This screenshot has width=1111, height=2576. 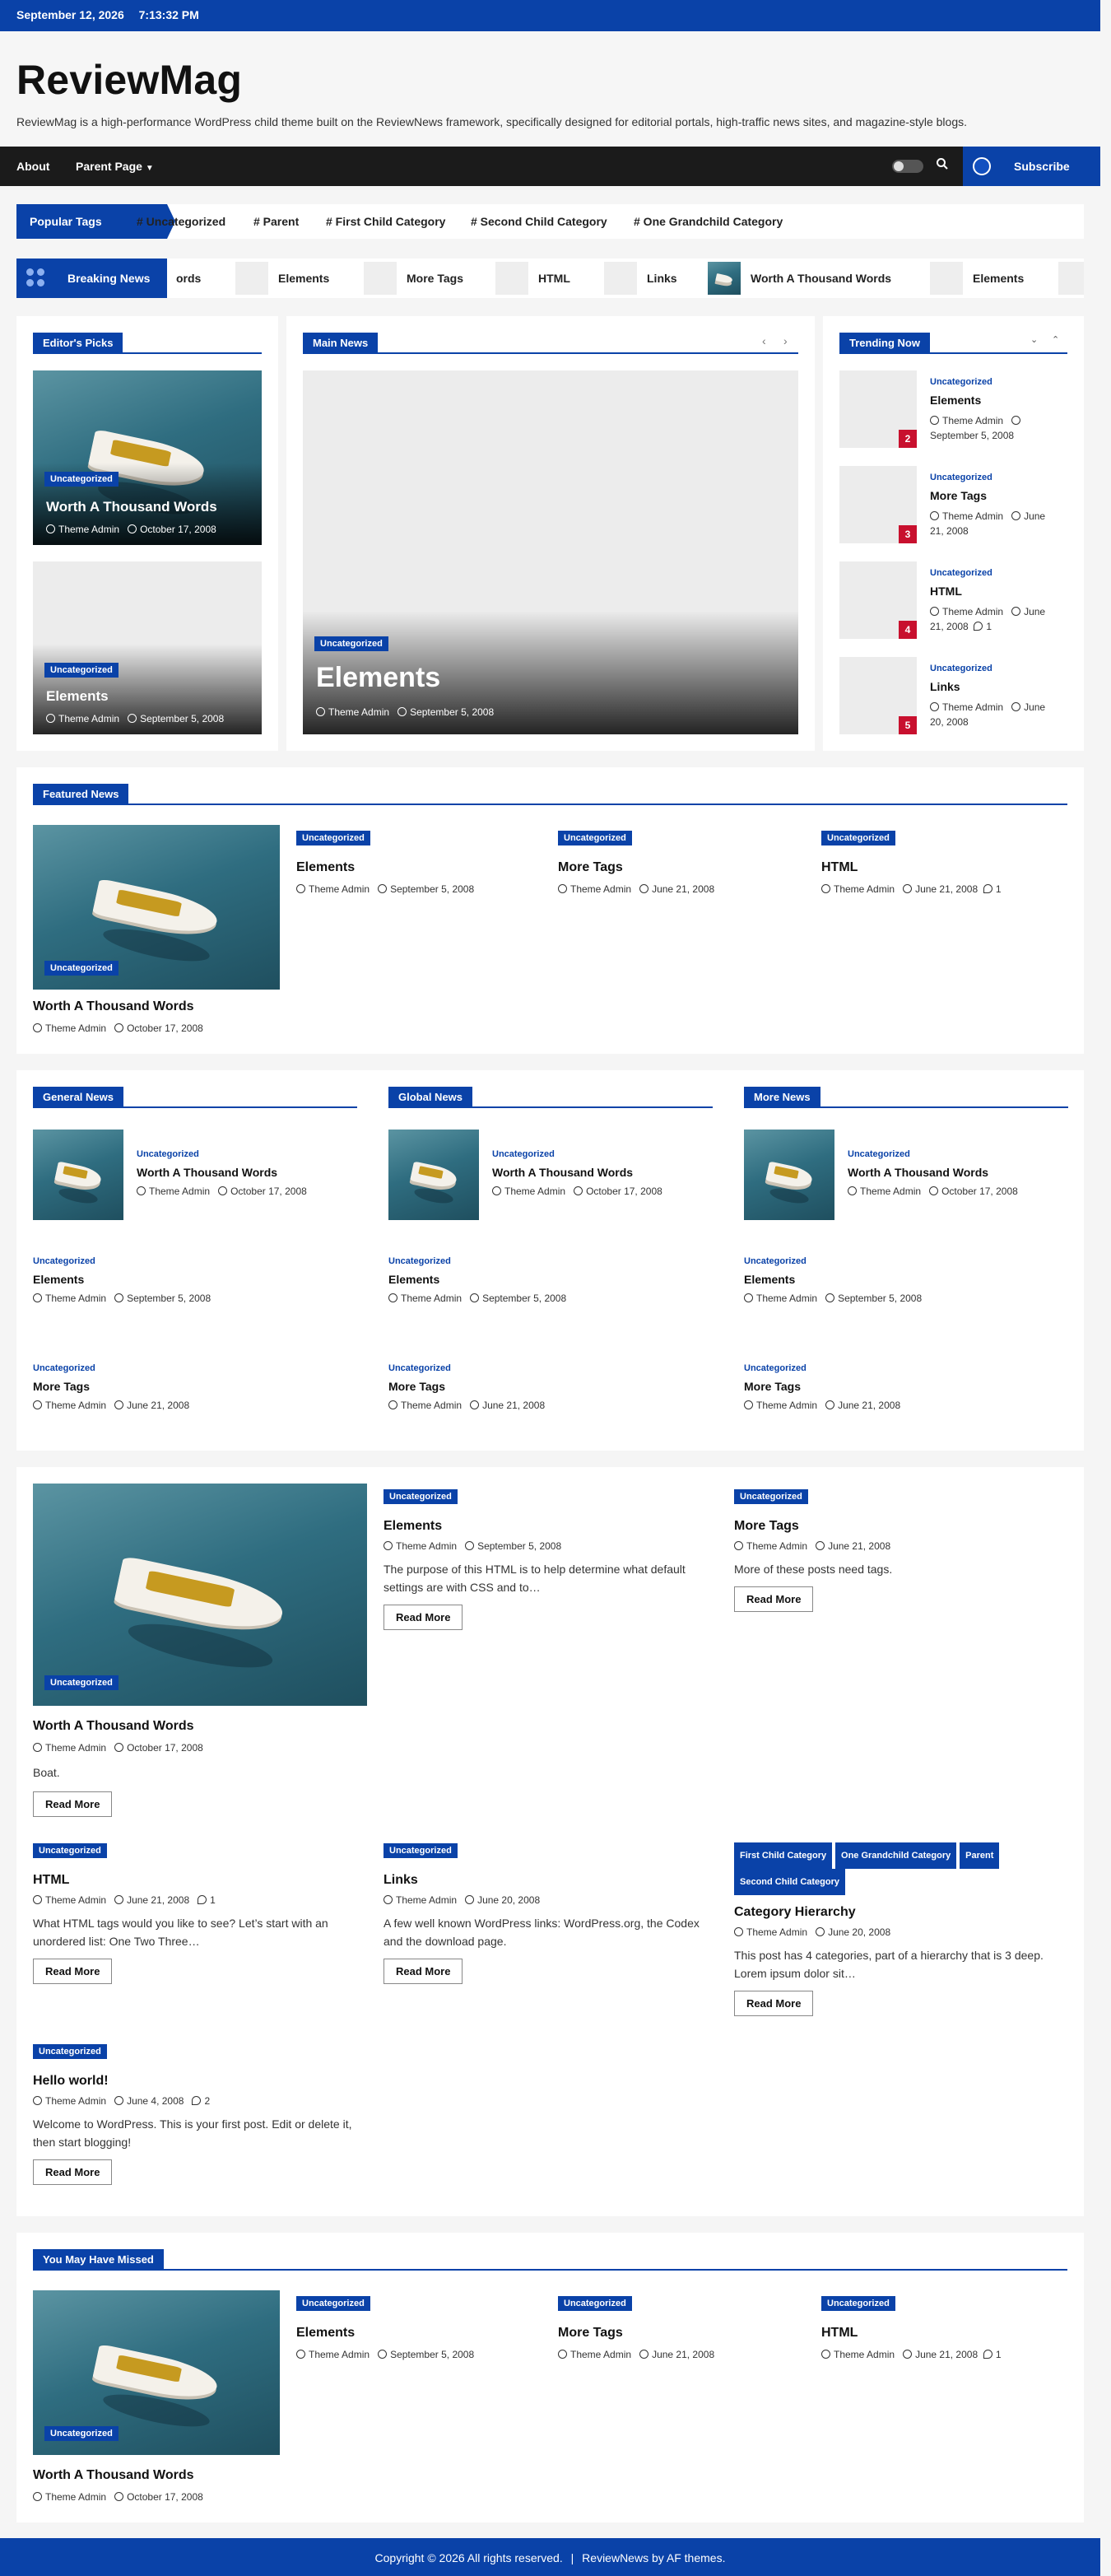 I want to click on theme-credit-link: ReviewNews by AF themes., so click(x=653, y=2557).